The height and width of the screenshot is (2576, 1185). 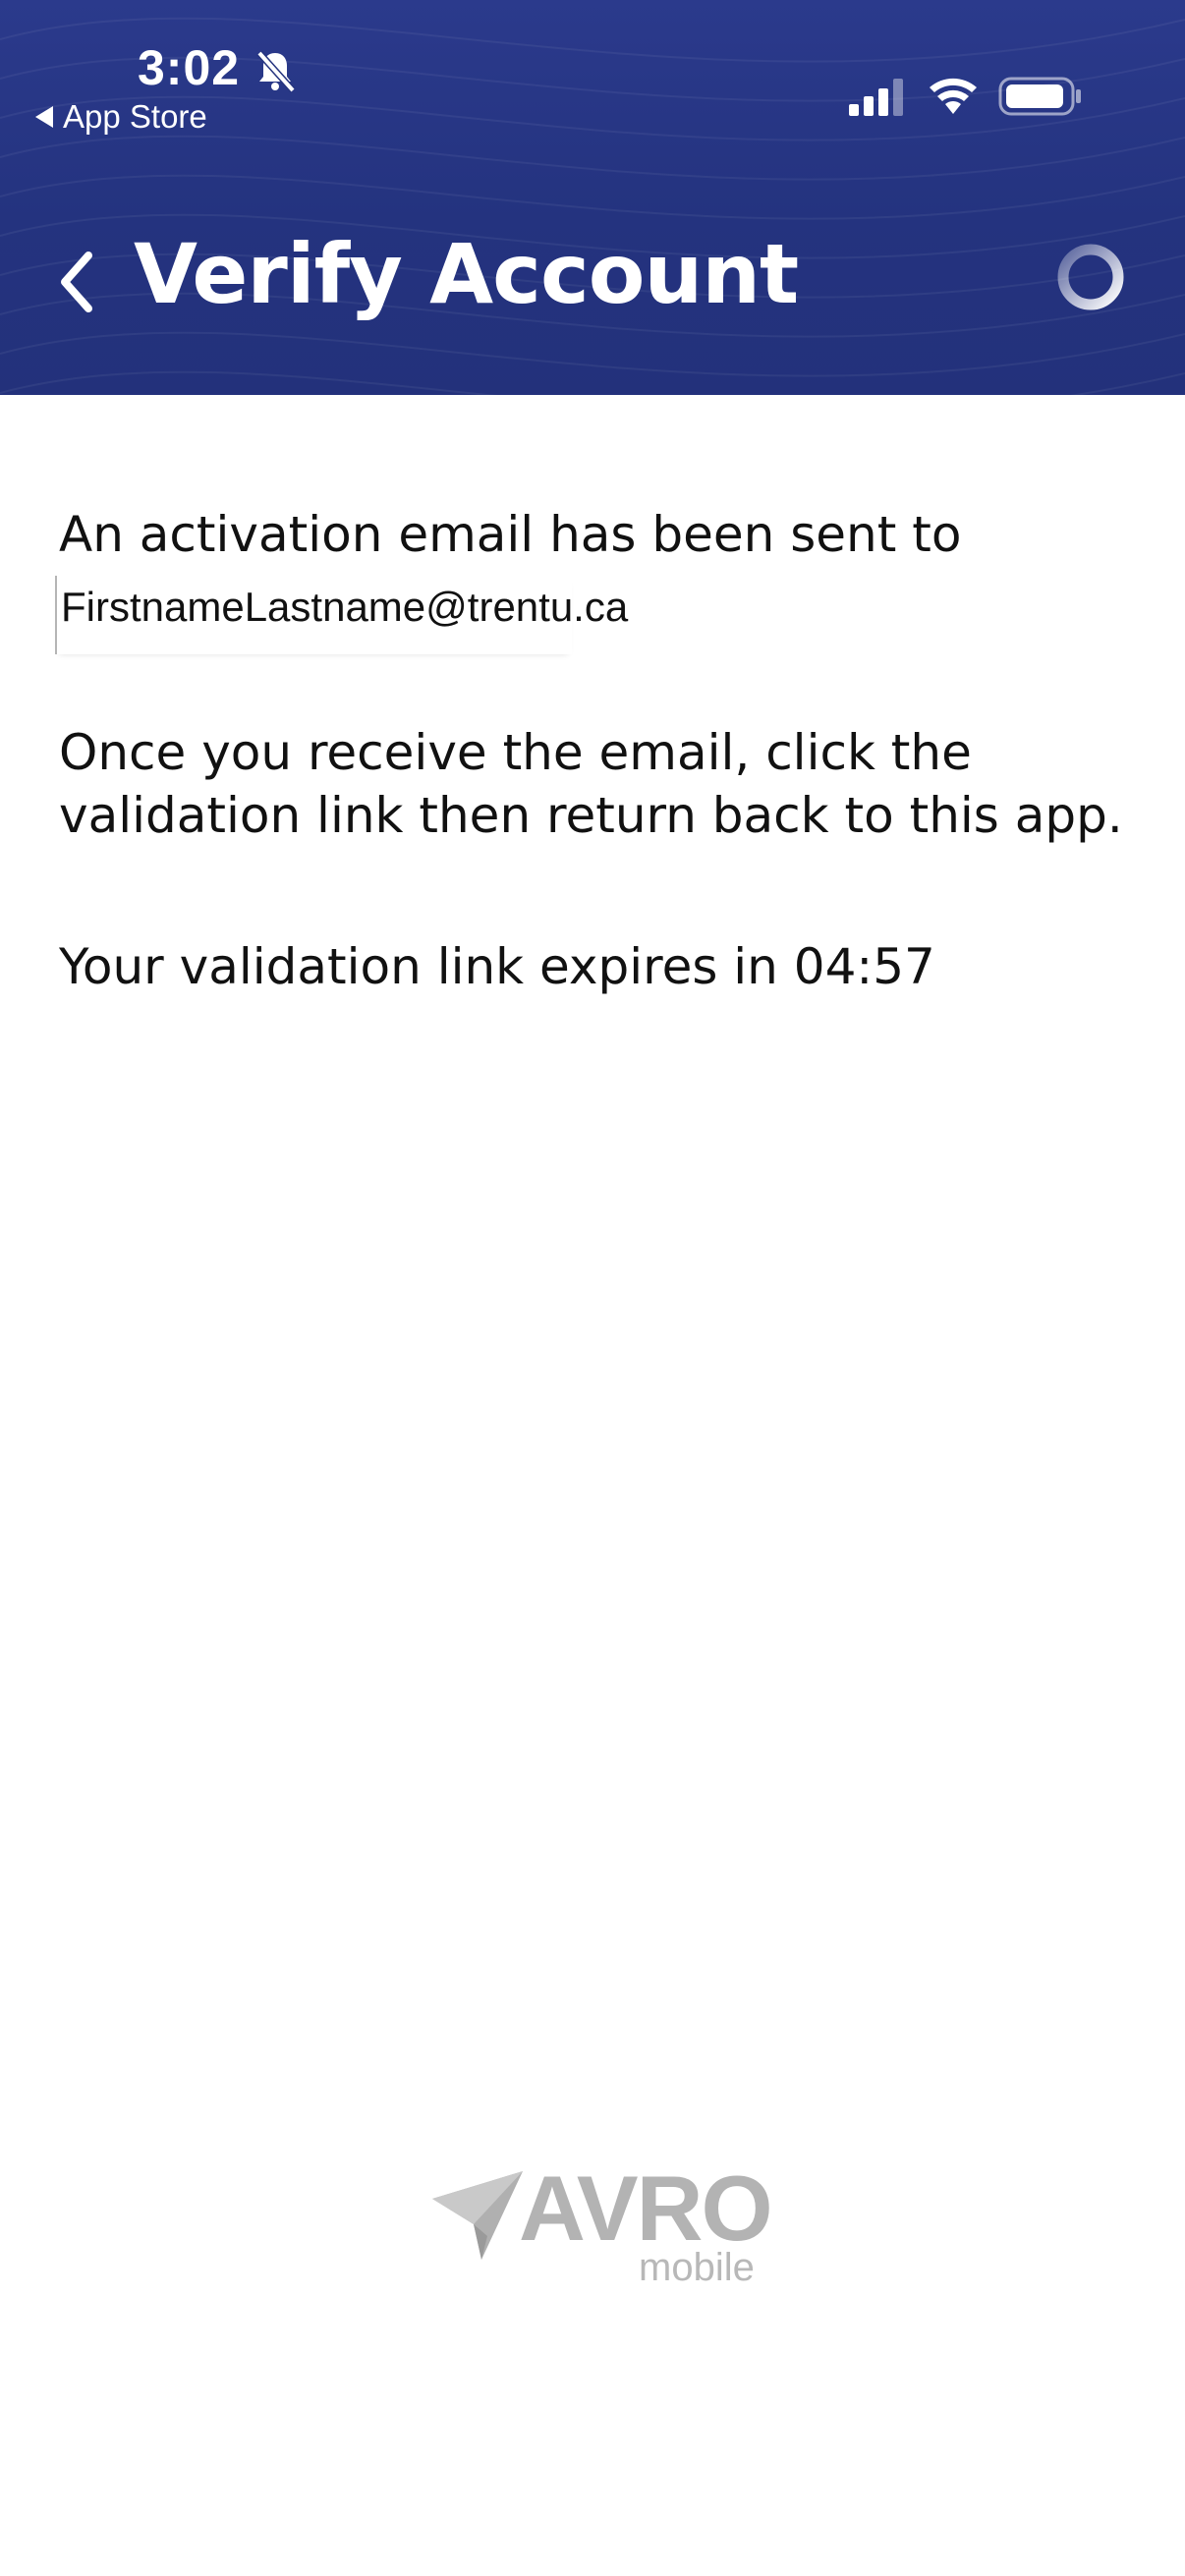 I want to click on paper-plane-icon, so click(x=478, y=2215).